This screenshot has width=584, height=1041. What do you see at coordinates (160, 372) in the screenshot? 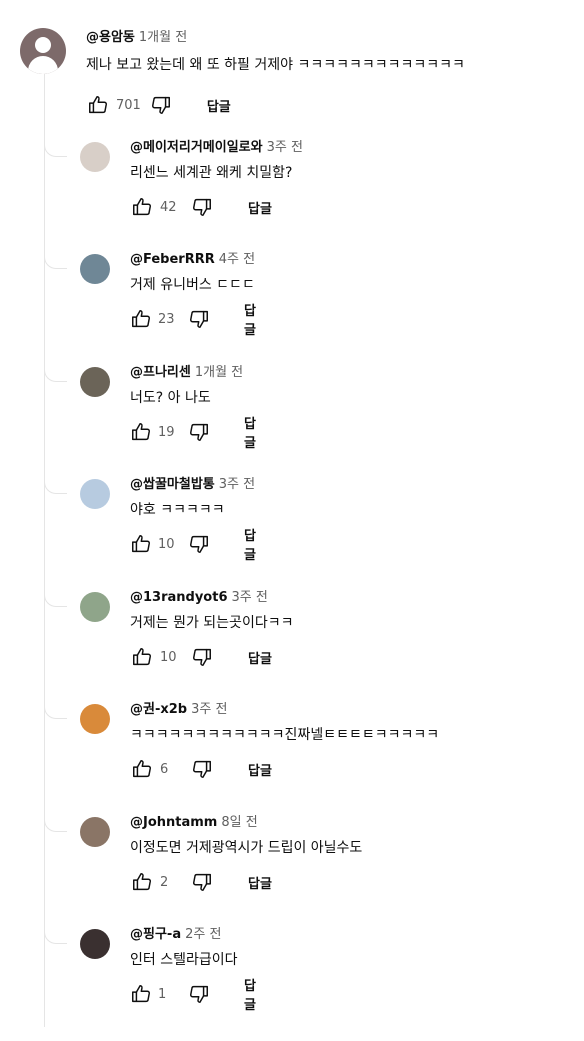
I see `reply-author: @프나리센` at bounding box center [160, 372].